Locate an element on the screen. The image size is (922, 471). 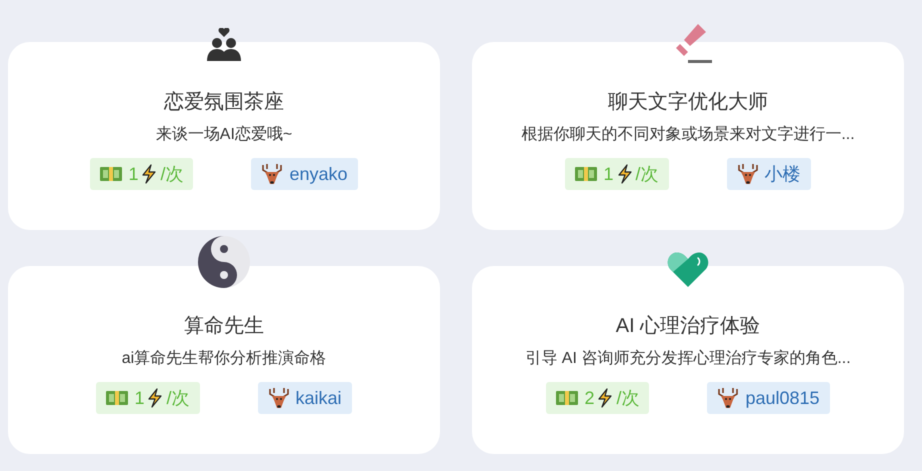
author-tag: kaikai is located at coordinates (305, 398).